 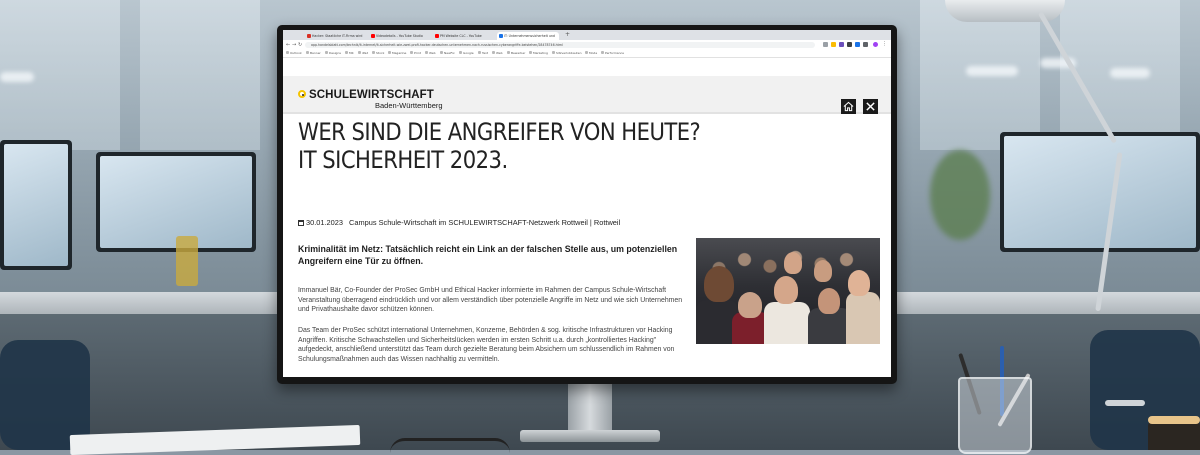 I want to click on site-logo-subtitle: Baden-Württemberg, so click(x=409, y=105).